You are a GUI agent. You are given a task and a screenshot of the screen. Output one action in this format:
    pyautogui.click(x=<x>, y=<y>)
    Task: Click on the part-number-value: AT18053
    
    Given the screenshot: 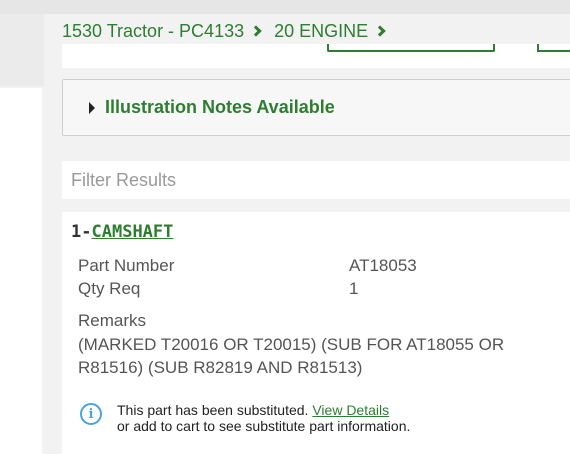 What is the action you would take?
    pyautogui.click(x=383, y=265)
    